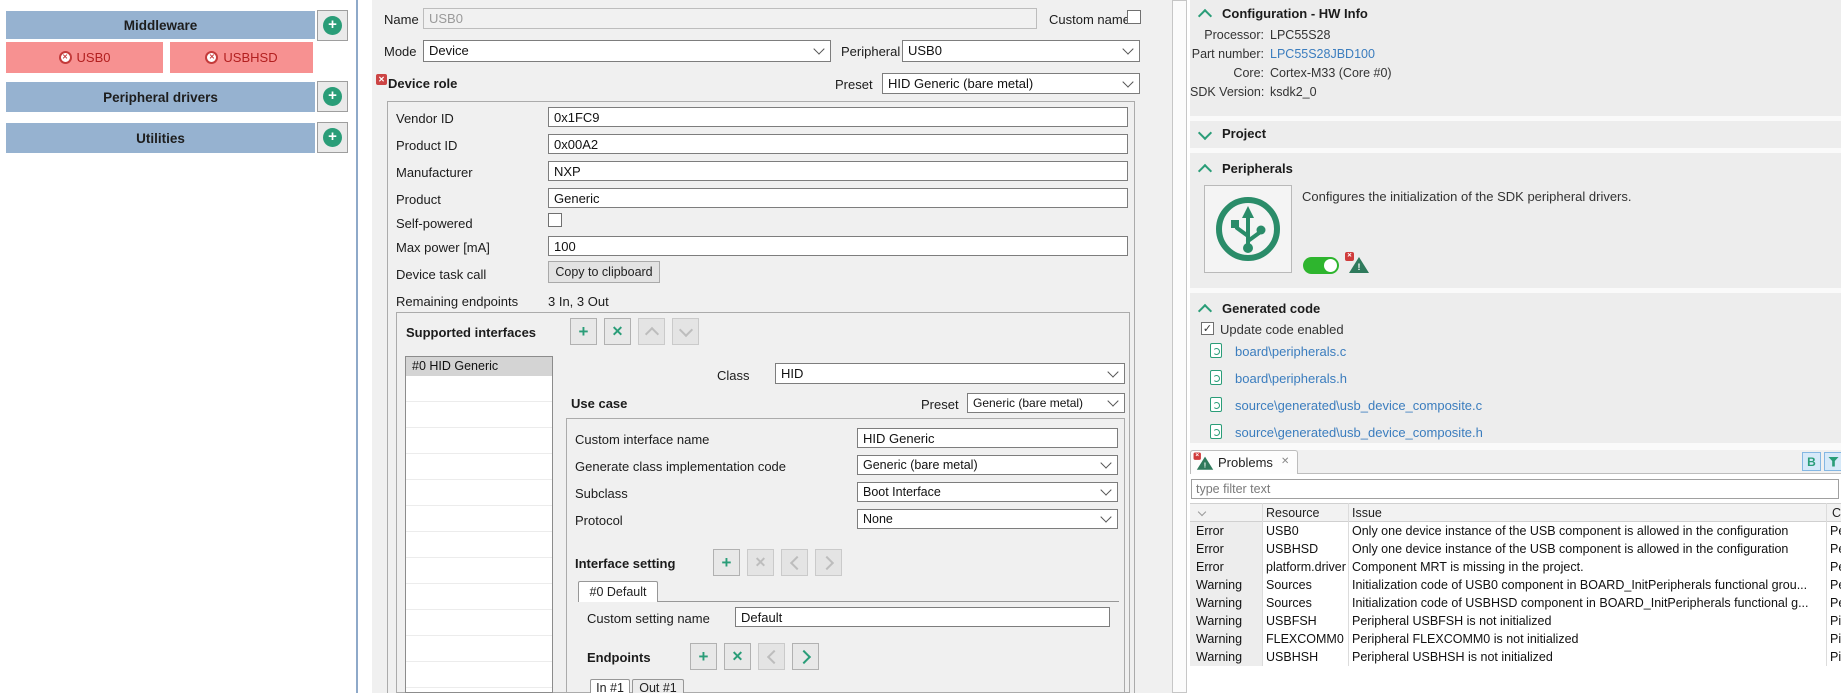 This screenshot has height=693, width=1841. Describe the element at coordinates (1205, 133) in the screenshot. I see `expand-chevron-icon` at that location.